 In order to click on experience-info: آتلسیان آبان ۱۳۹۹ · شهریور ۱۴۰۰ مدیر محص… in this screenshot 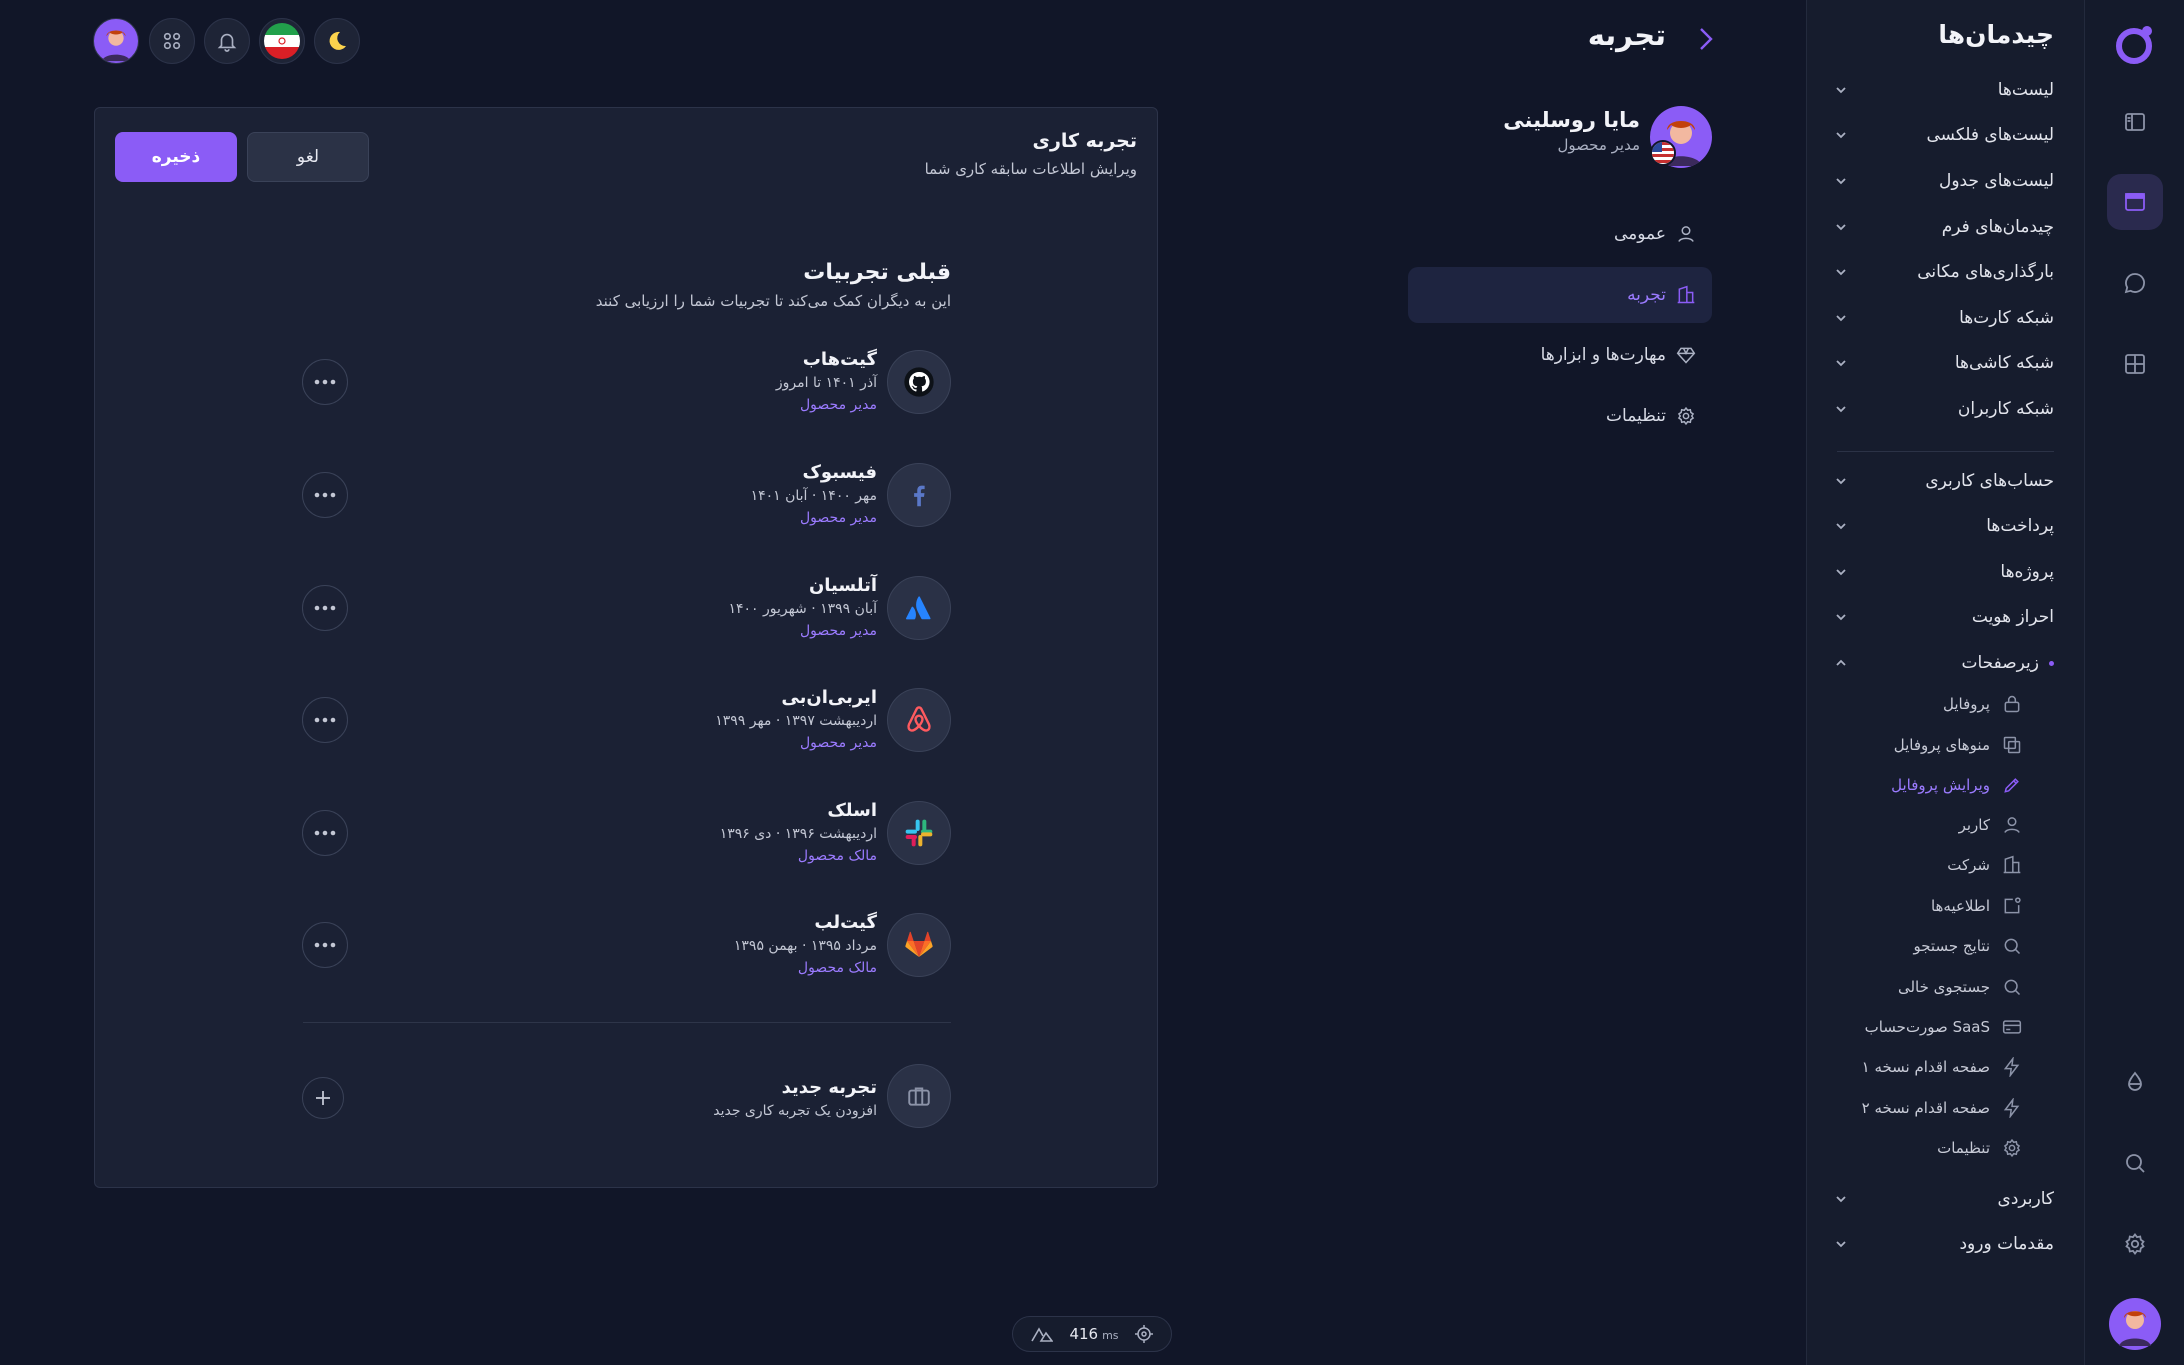, I will do `click(802, 608)`.